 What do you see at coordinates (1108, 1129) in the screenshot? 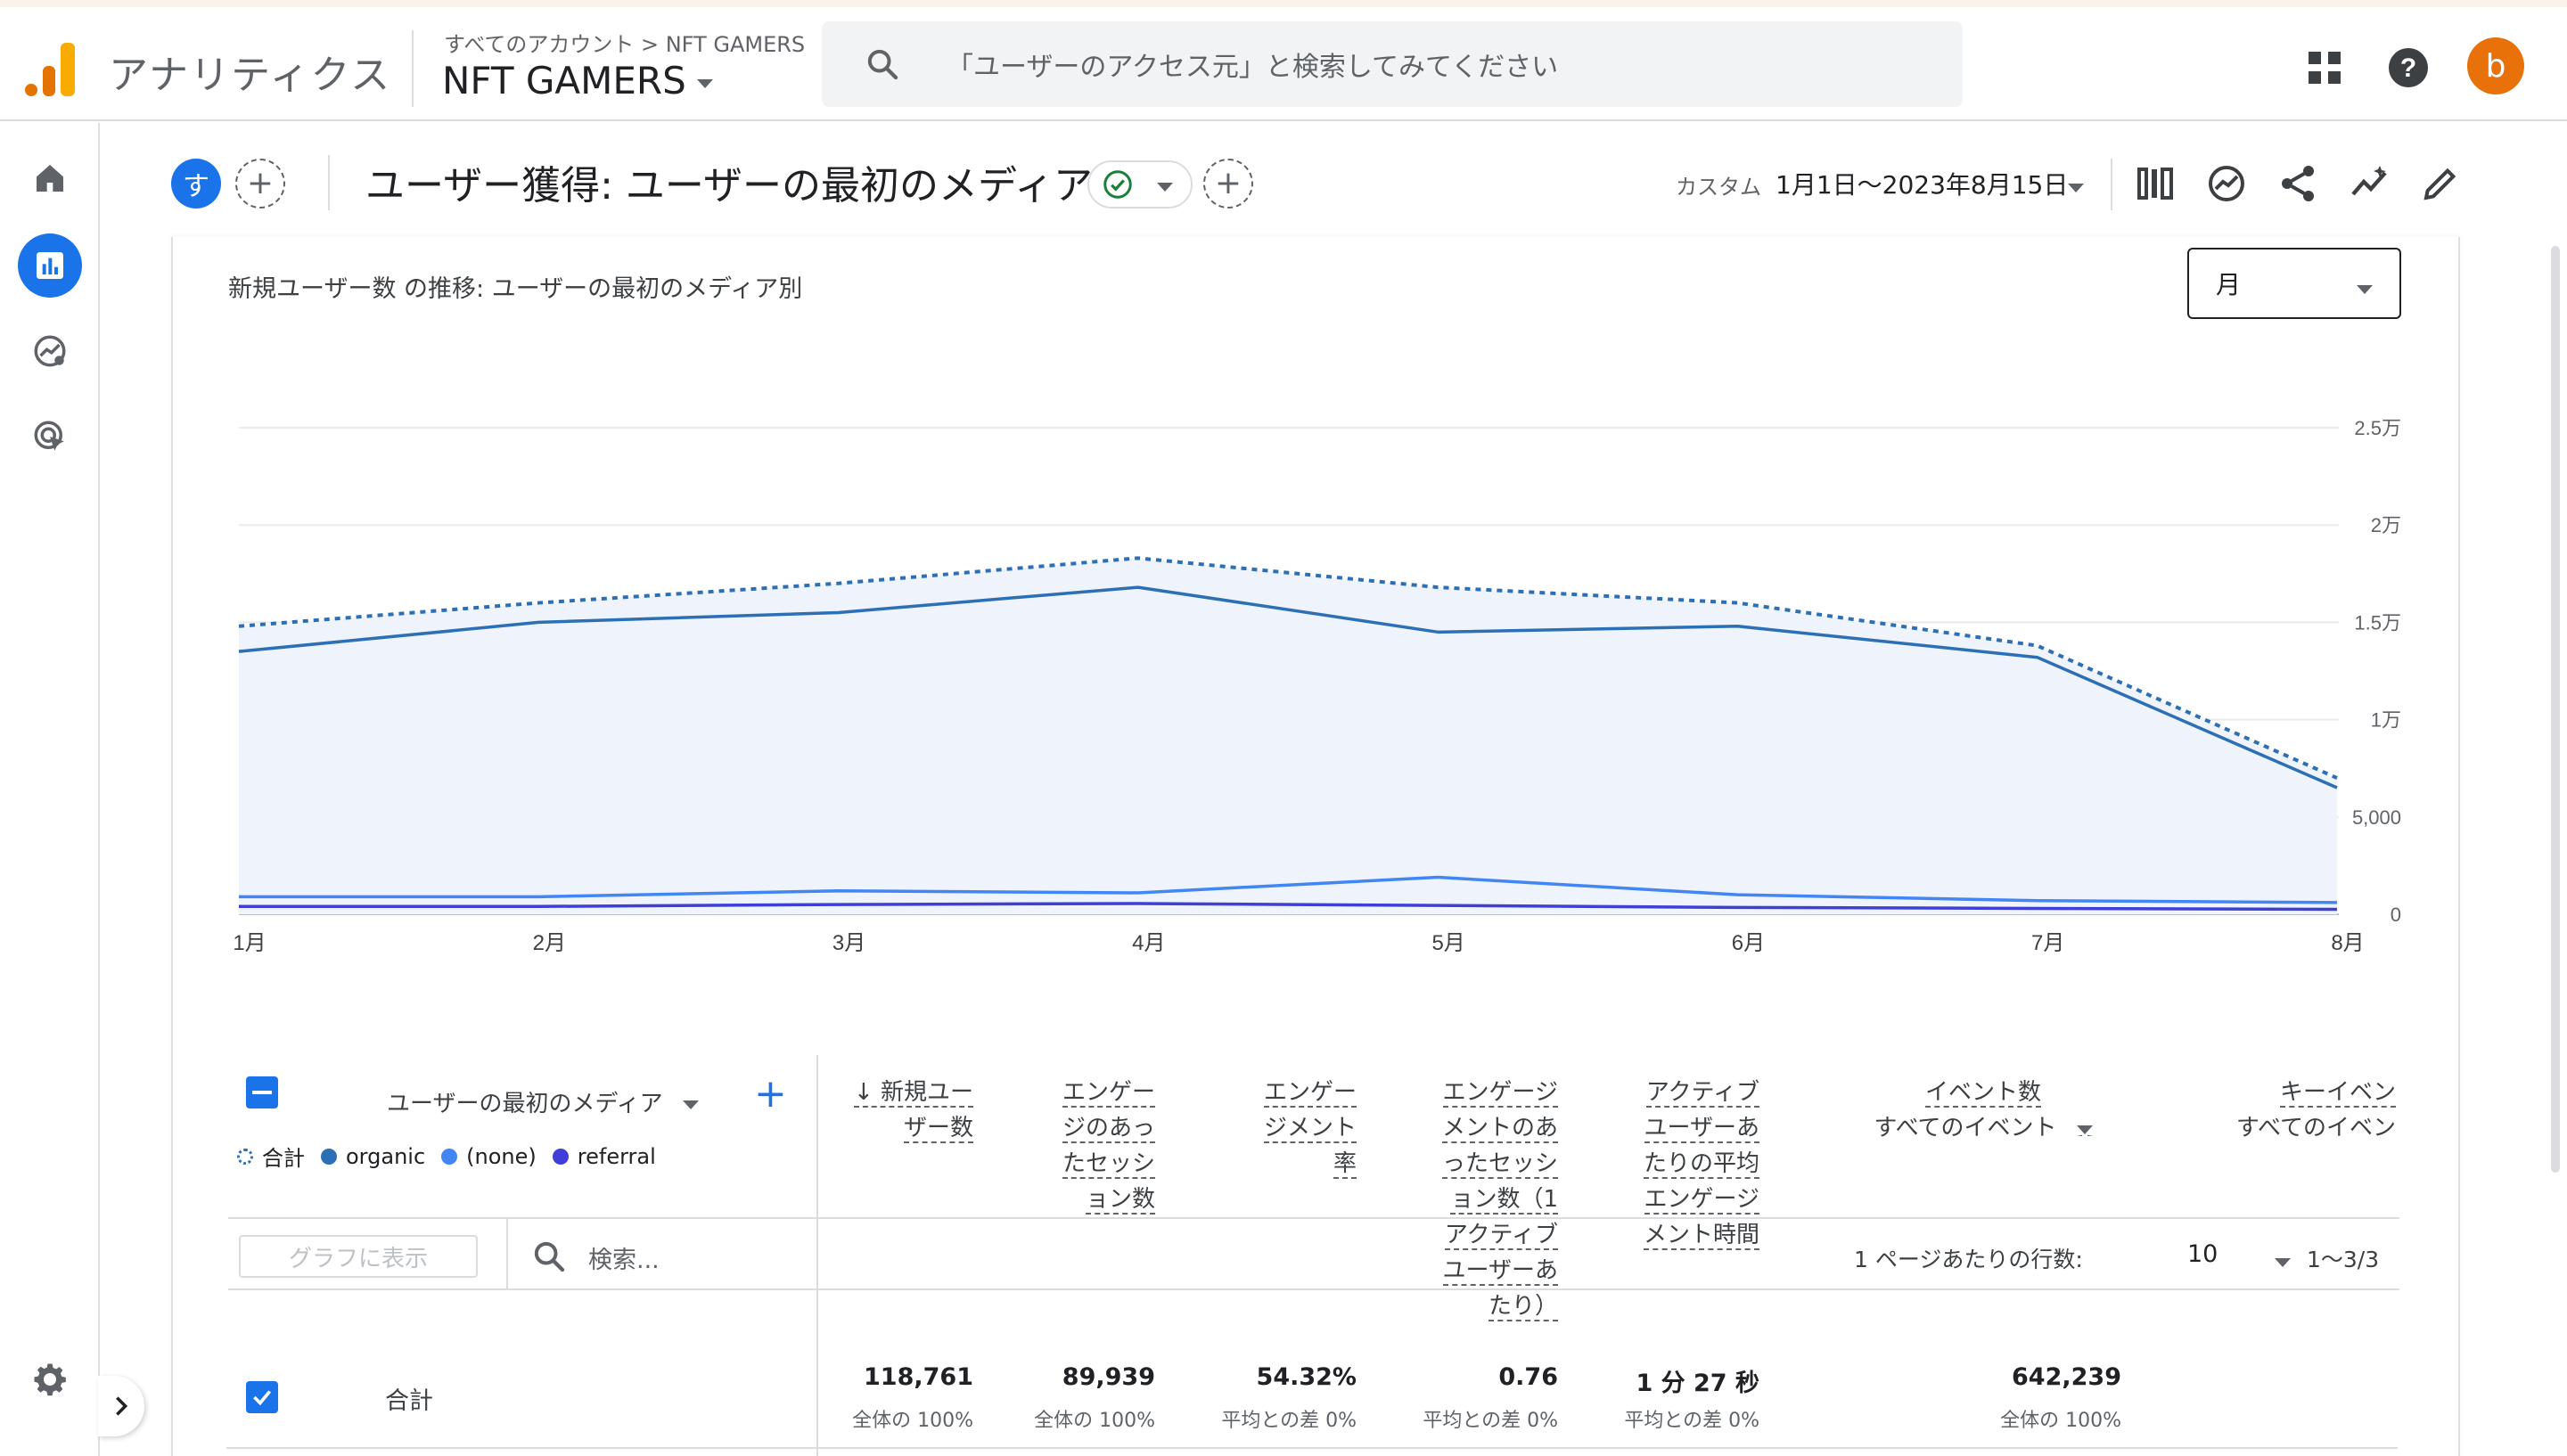
I see `column-header-line: ジのあっ` at bounding box center [1108, 1129].